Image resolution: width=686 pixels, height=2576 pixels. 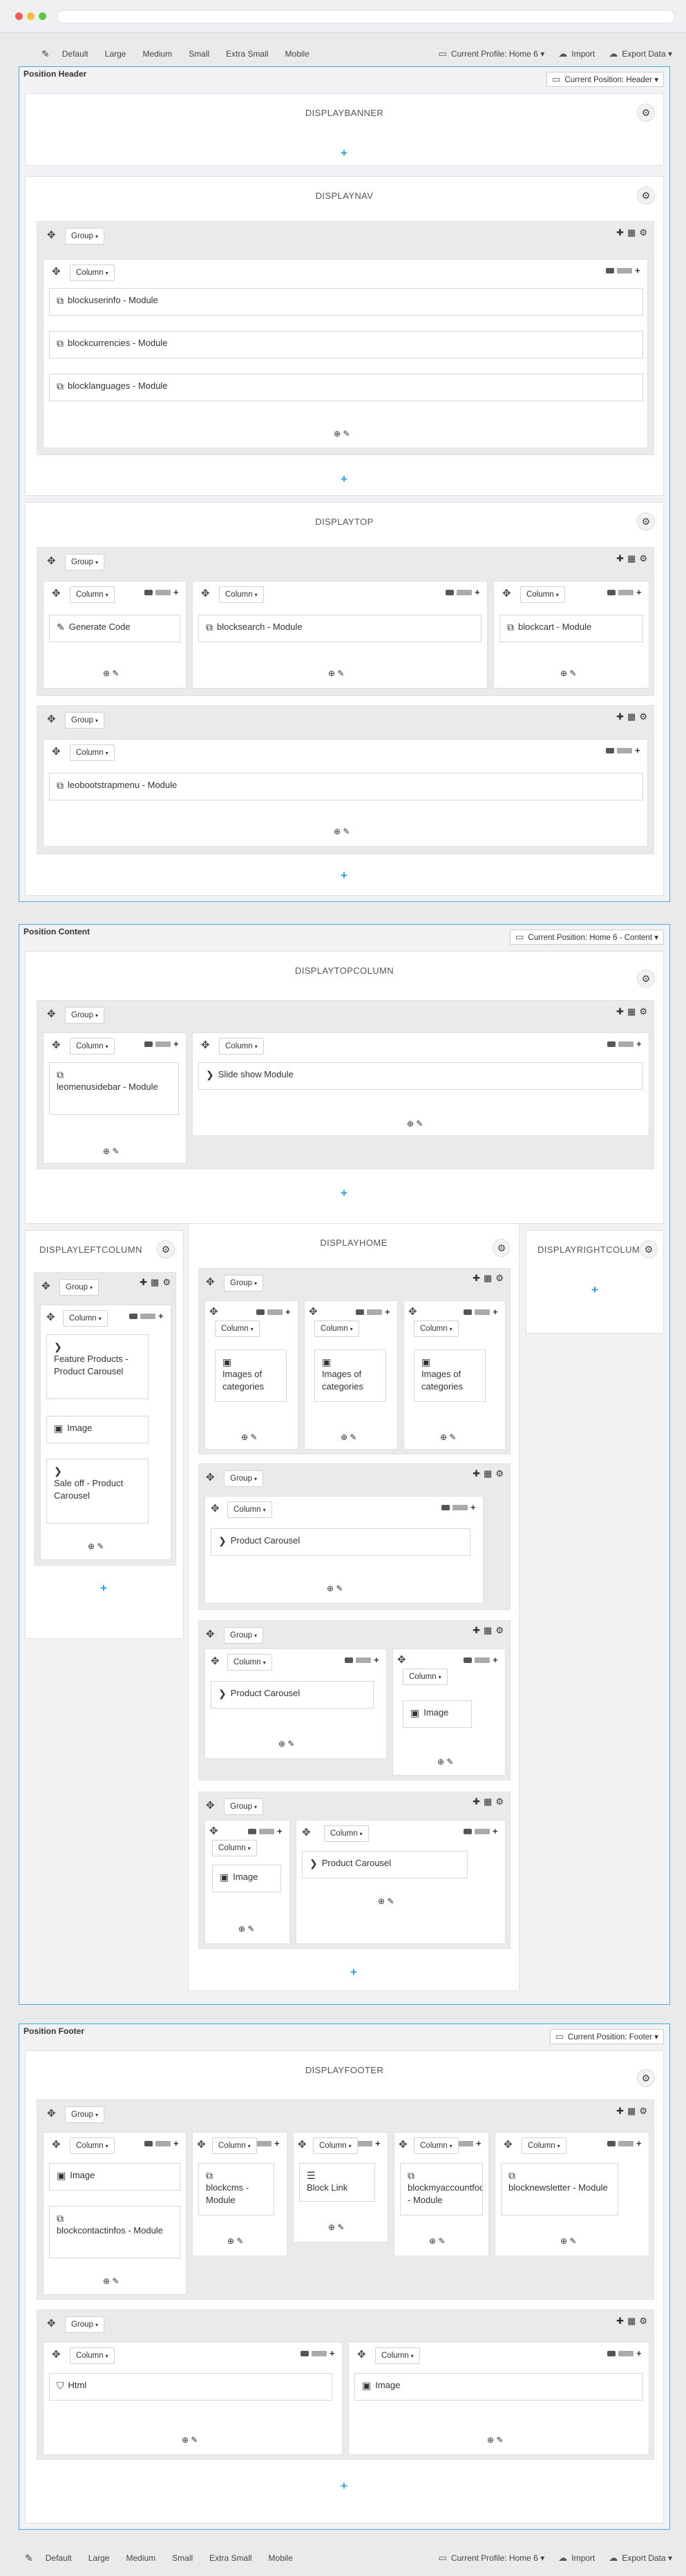 What do you see at coordinates (230, 2558) in the screenshot?
I see `device-extra-small: Extra Small` at bounding box center [230, 2558].